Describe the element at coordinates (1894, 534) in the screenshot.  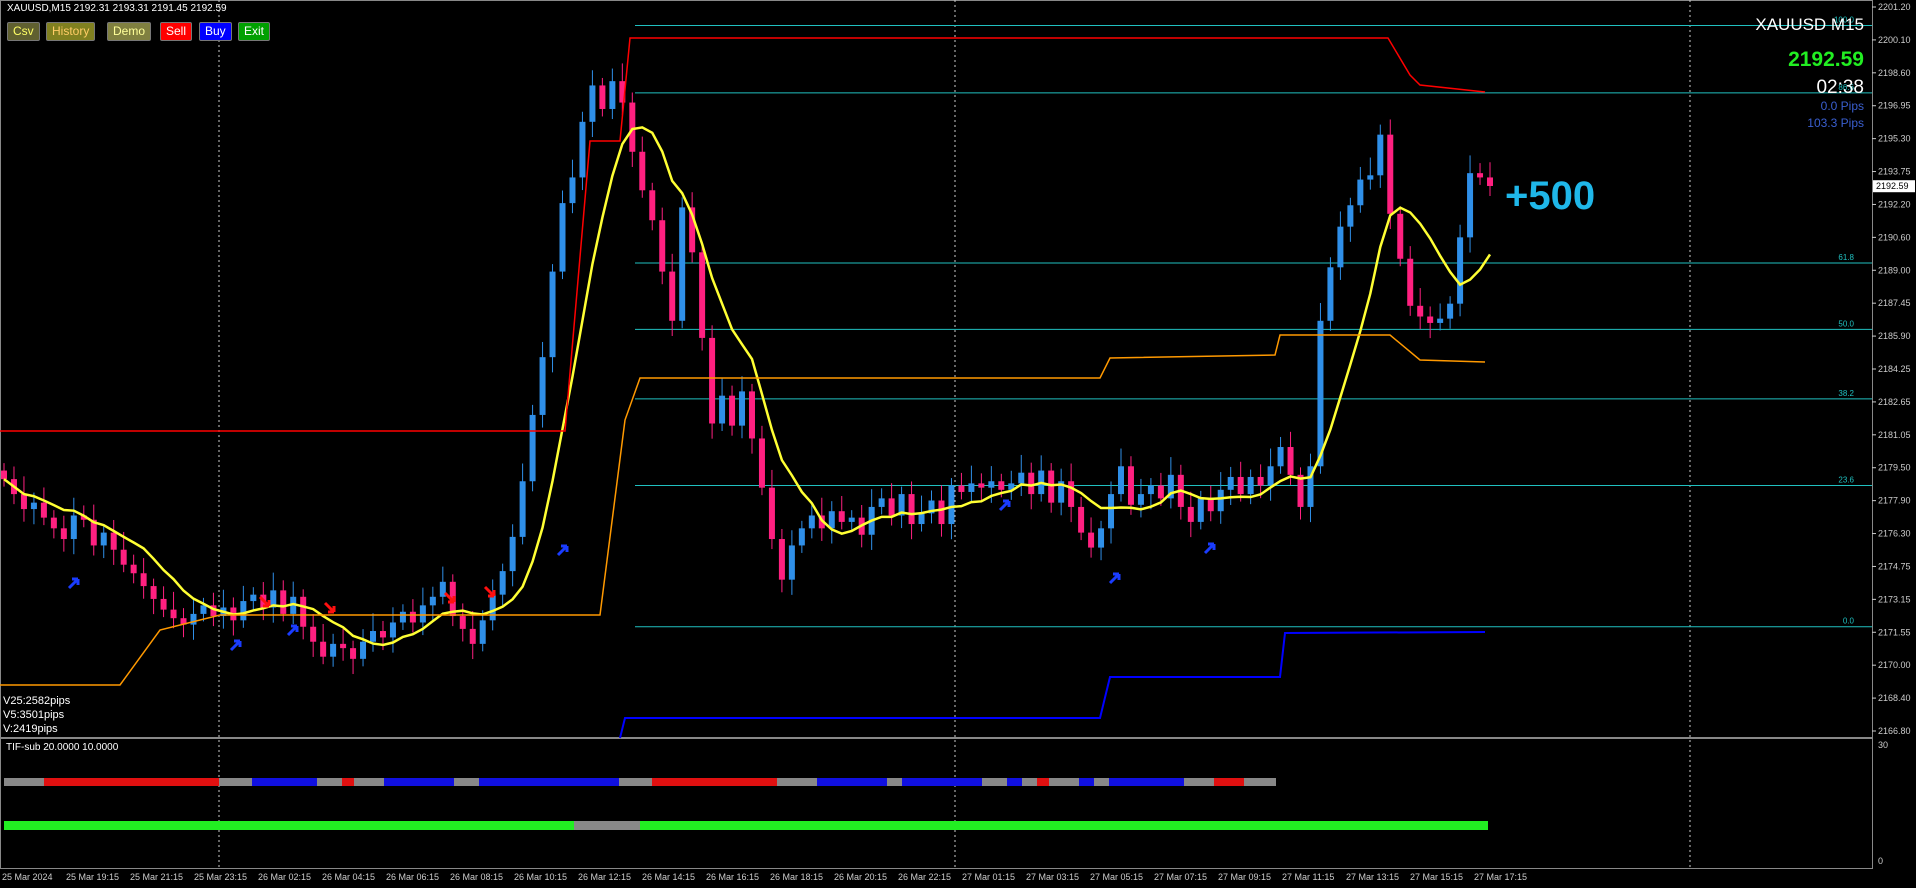
I see `price-axis-label: 2176.30` at that location.